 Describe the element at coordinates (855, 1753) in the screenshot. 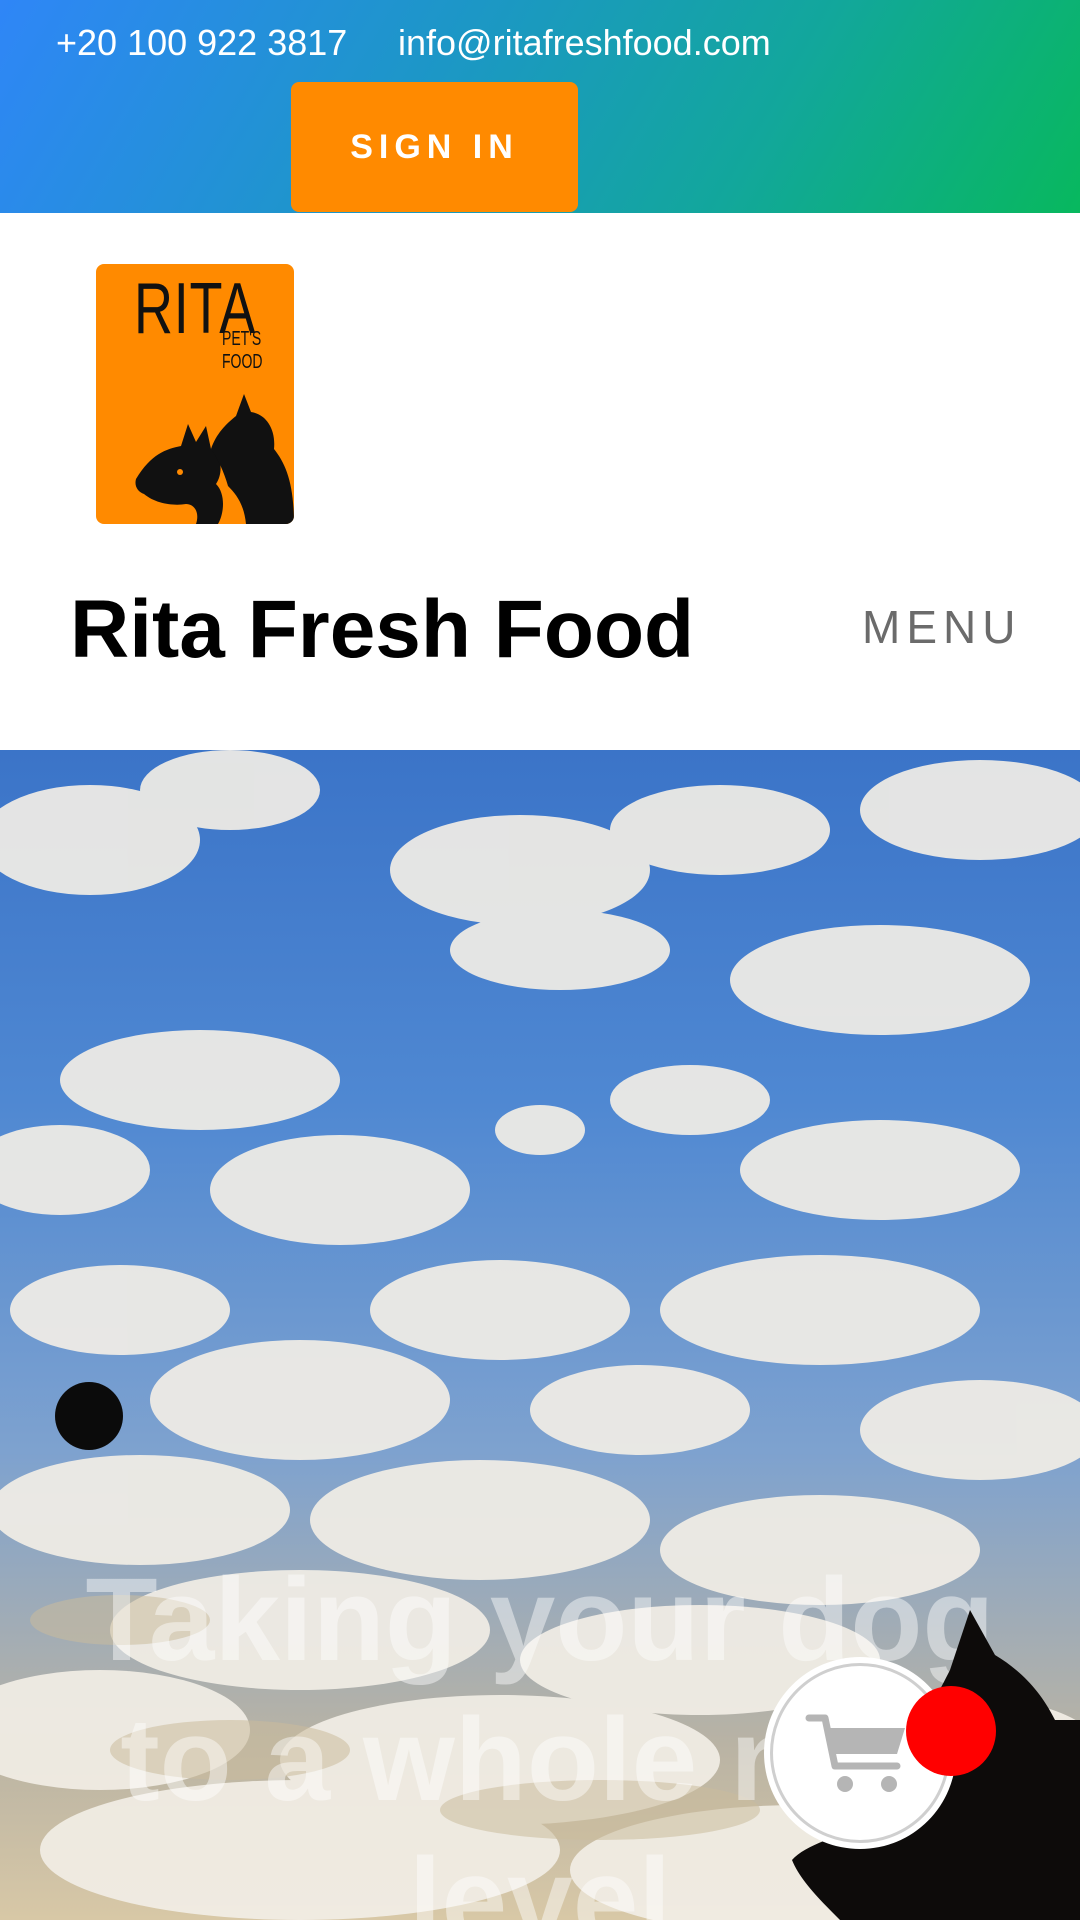

I see `cart-icon` at that location.